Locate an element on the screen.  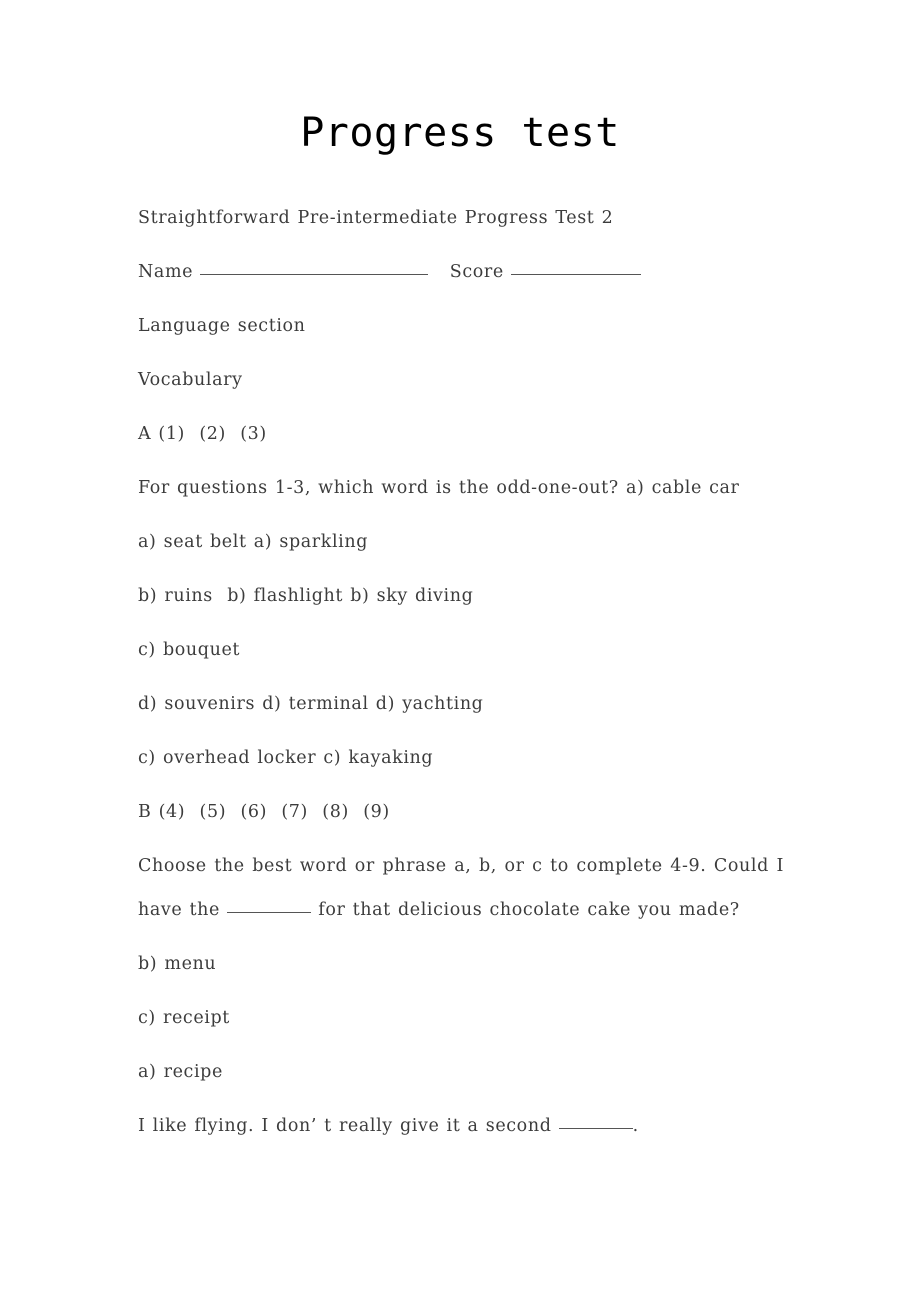
part-b-header: B (4) (5) (6) (7) (8) (9) is located at coordinates (264, 812).